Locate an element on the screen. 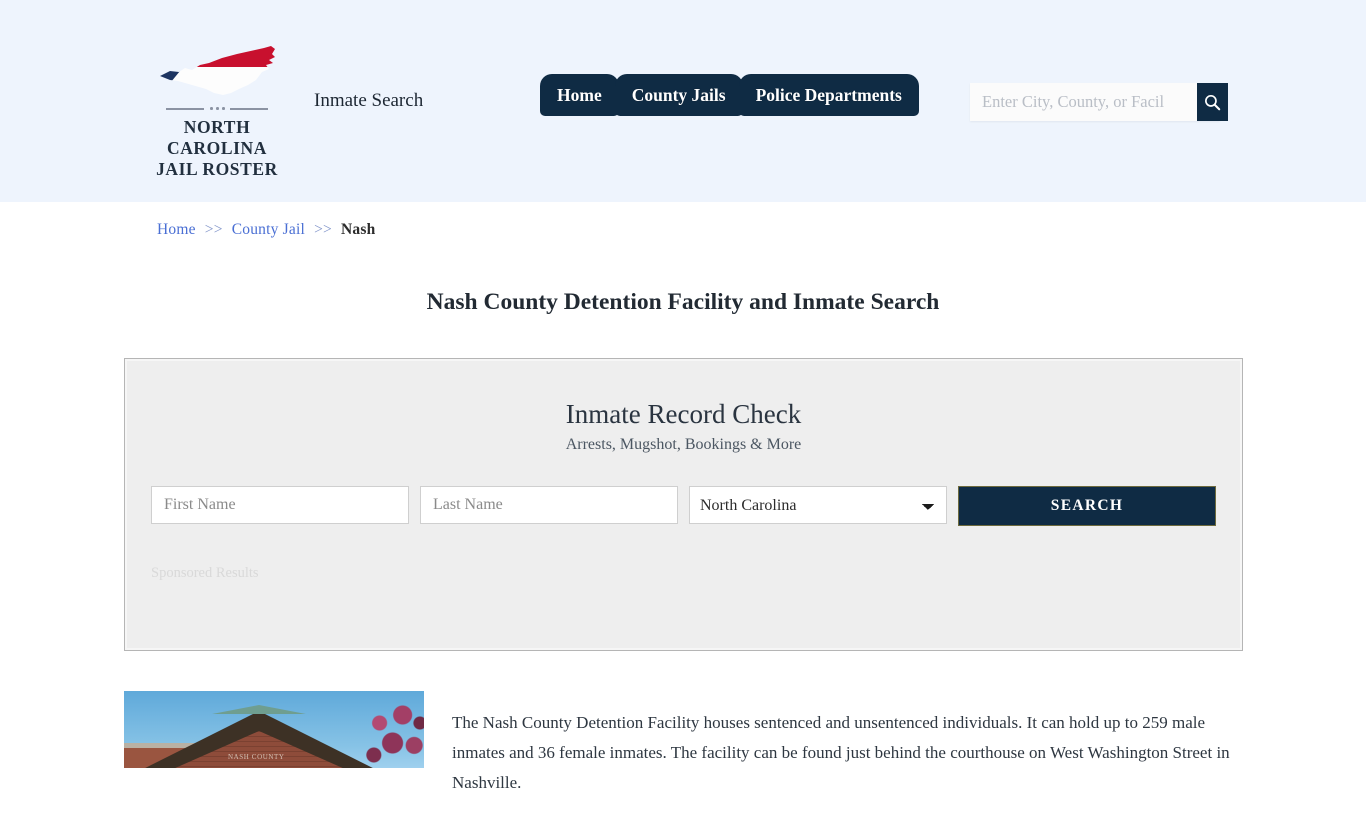 This screenshot has height=815, width=1366. photo-green-gable-trim is located at coordinates (259, 725).